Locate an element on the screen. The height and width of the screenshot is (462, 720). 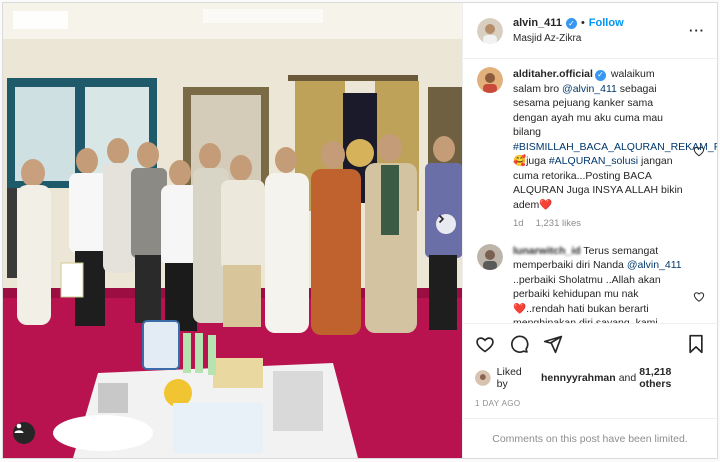
comments-limited-notice: Comments on this post have been limited. is located at coordinates (590, 438).